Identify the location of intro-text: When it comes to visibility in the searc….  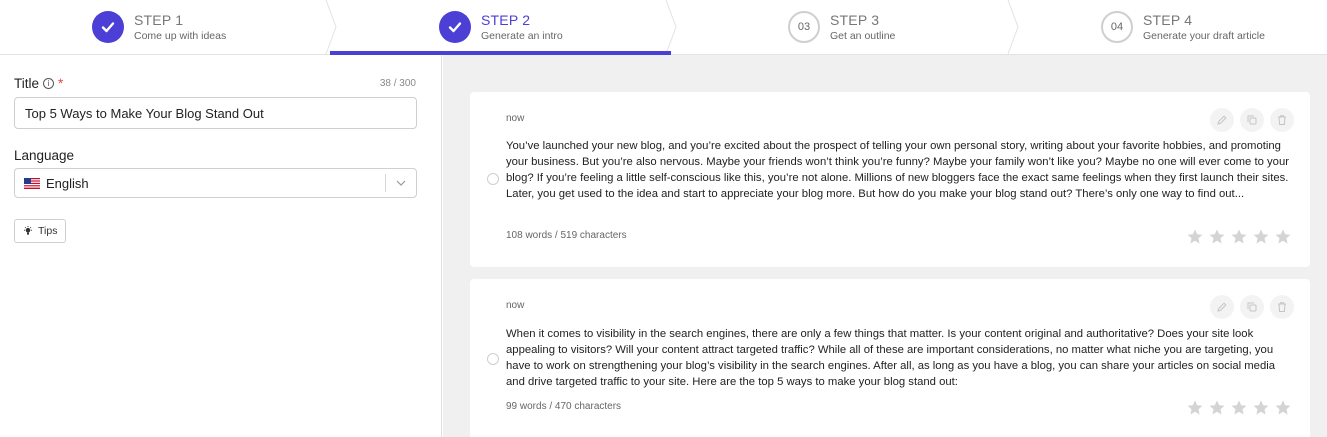
(891, 358).